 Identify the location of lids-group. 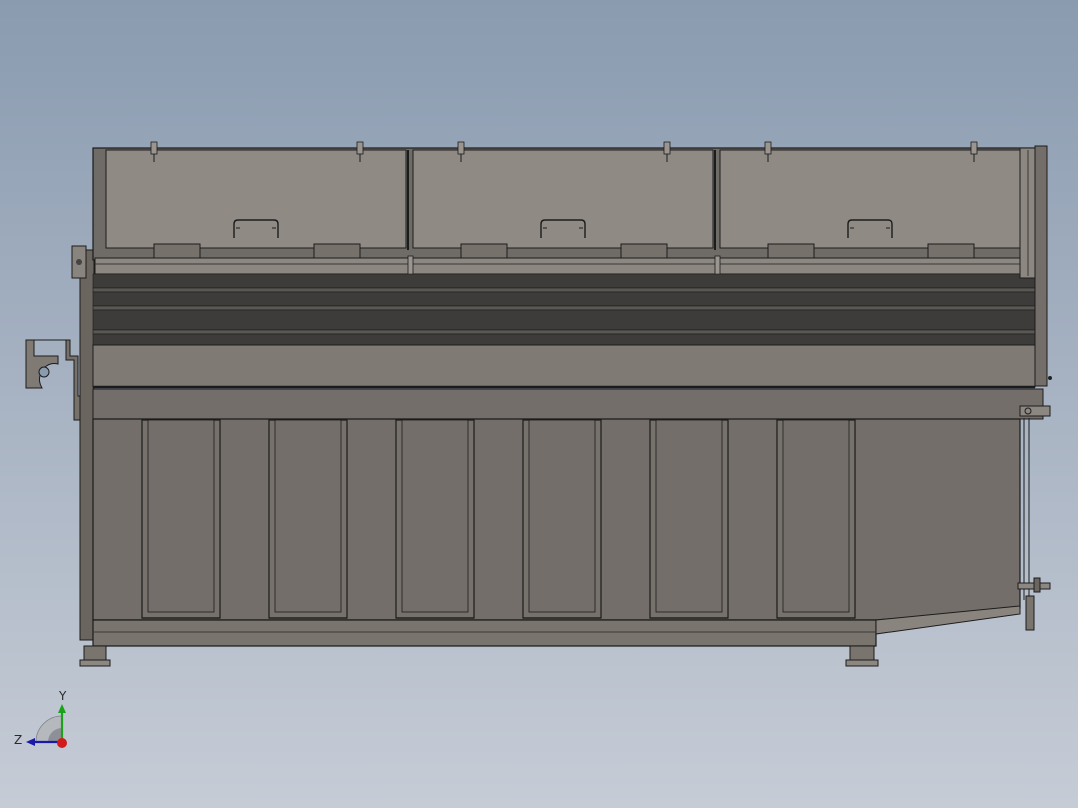
(564, 203).